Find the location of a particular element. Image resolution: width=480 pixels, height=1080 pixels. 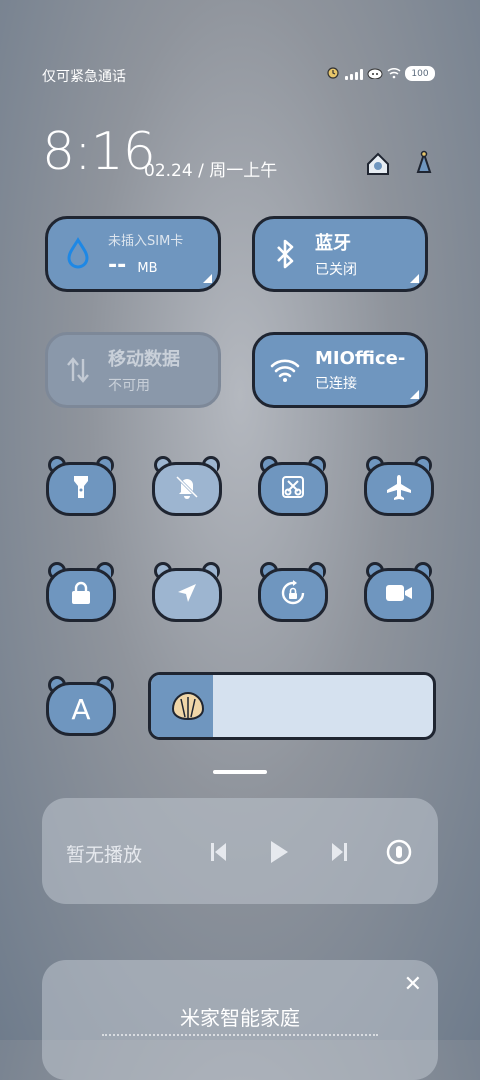

wifi-icon is located at coordinates (285, 370).